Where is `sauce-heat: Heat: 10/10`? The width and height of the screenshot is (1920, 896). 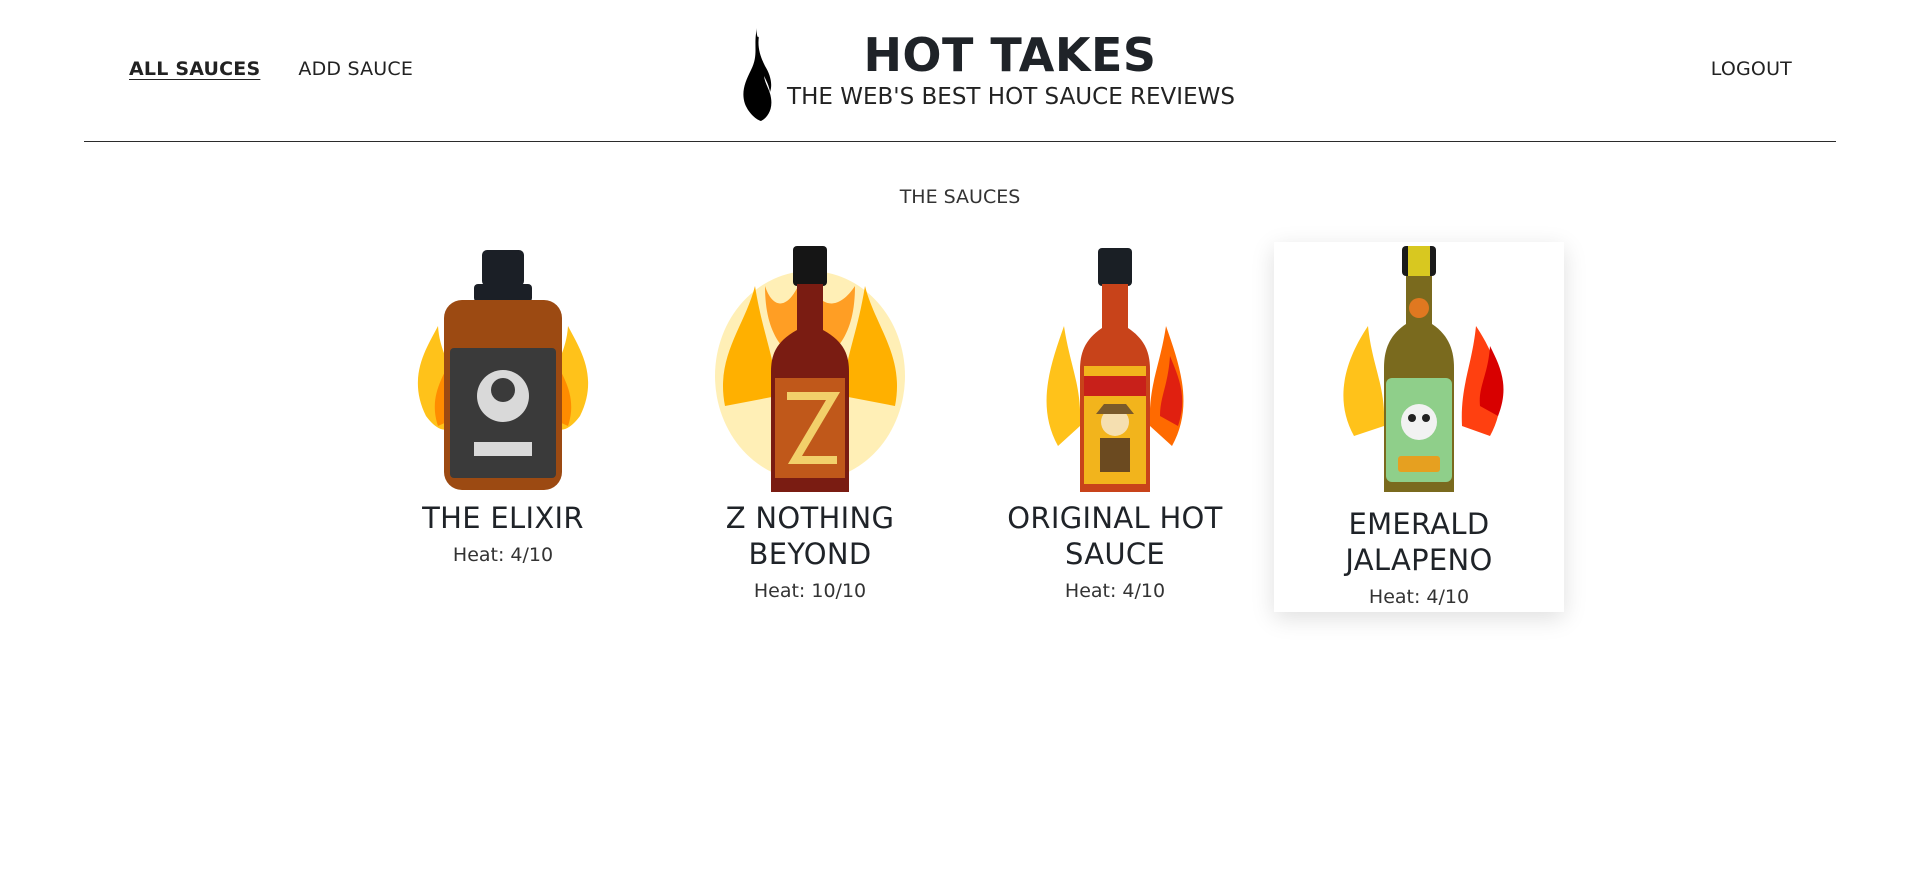
sauce-heat: Heat: 10/10 is located at coordinates (810, 591).